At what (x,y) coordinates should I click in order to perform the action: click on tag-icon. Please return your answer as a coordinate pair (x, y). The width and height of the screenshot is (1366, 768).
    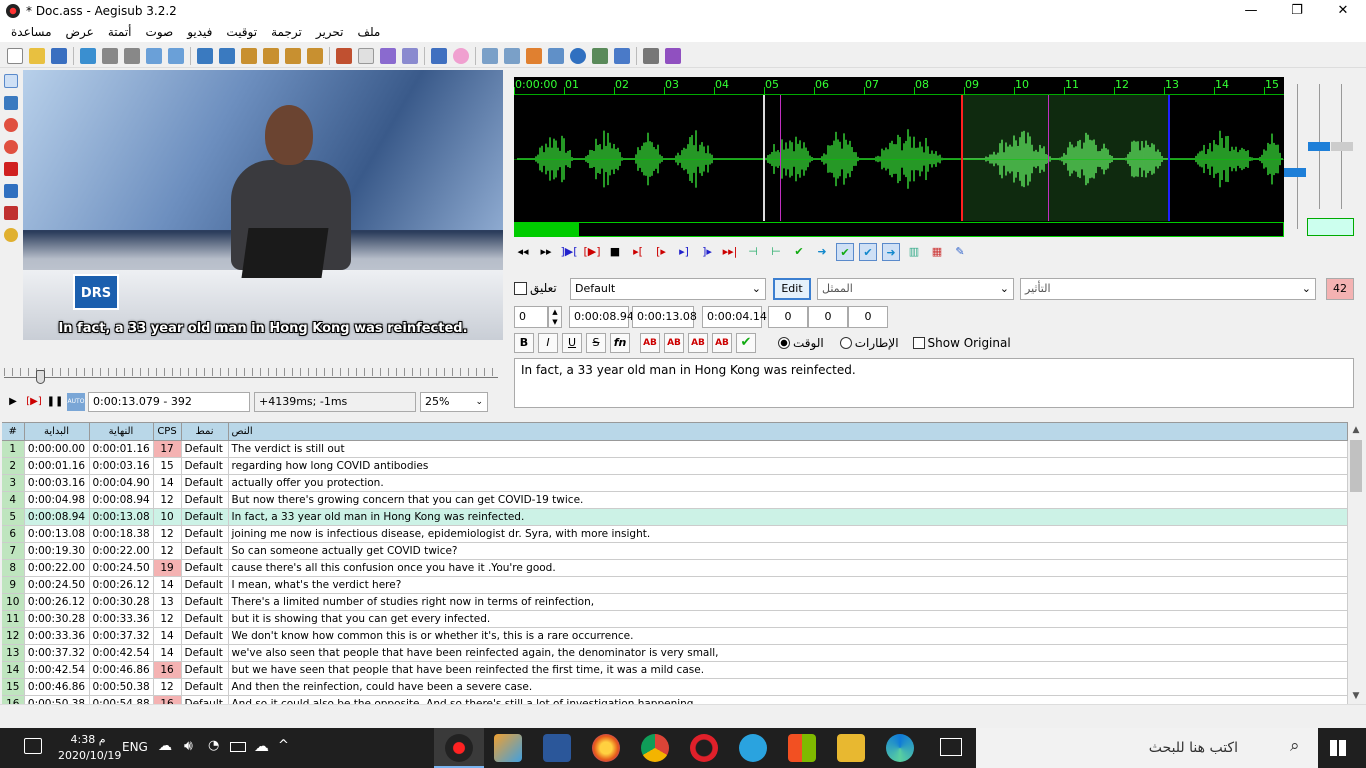
    Looking at the image, I should click on (673, 55).